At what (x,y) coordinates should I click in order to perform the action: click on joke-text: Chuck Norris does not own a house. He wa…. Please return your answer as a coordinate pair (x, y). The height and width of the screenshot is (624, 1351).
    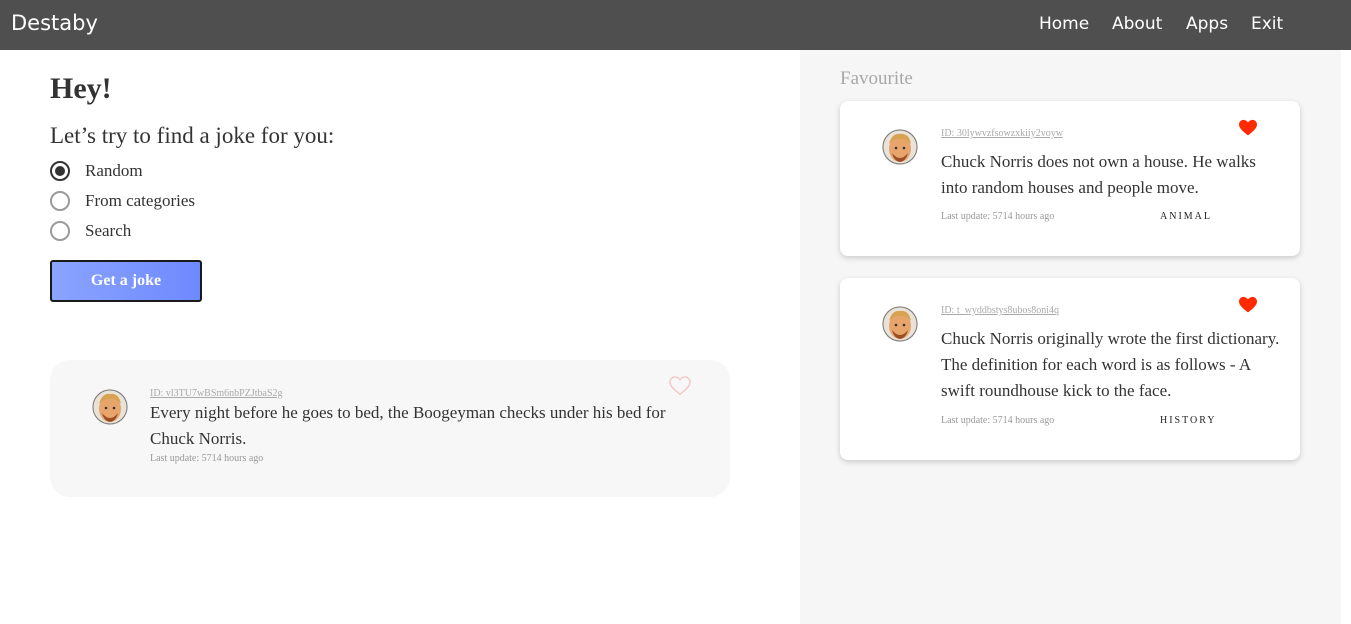
    Looking at the image, I should click on (1098, 174).